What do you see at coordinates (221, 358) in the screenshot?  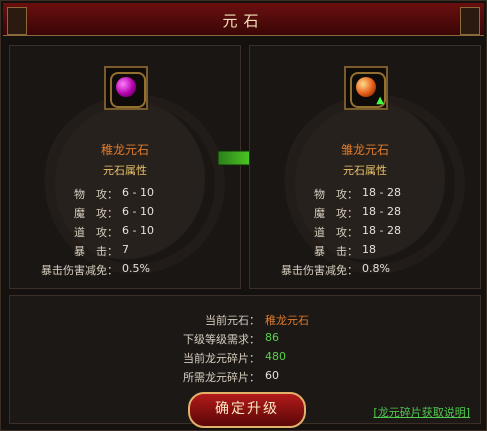 I see `info-label: 当前龙元碎片：` at bounding box center [221, 358].